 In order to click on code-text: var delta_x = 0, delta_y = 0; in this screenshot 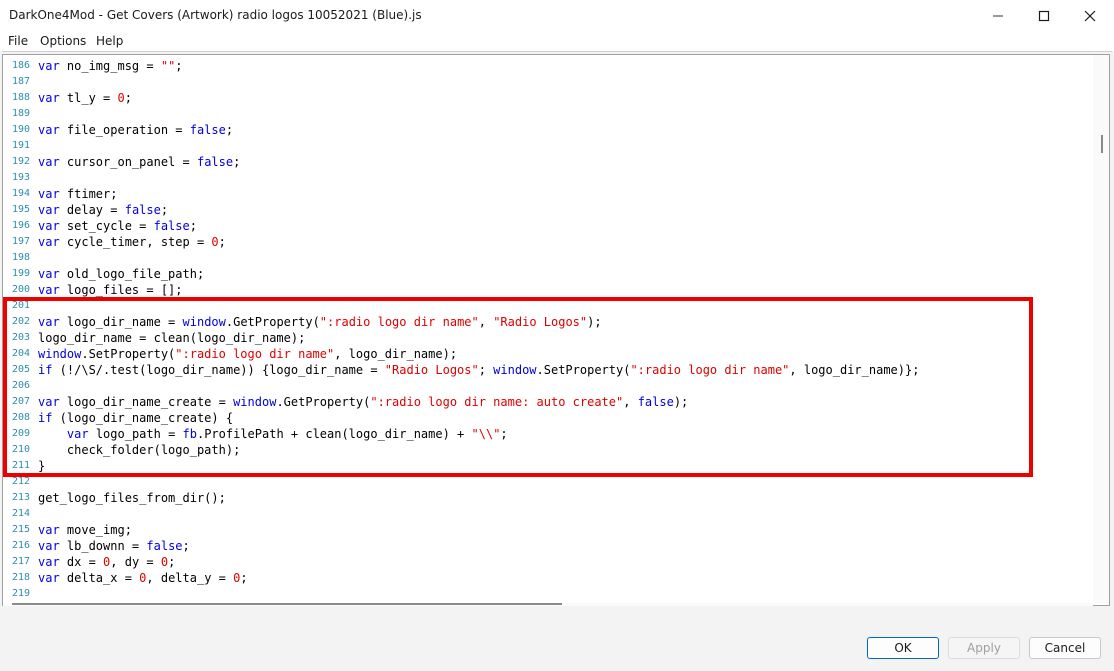, I will do `click(143, 578)`.